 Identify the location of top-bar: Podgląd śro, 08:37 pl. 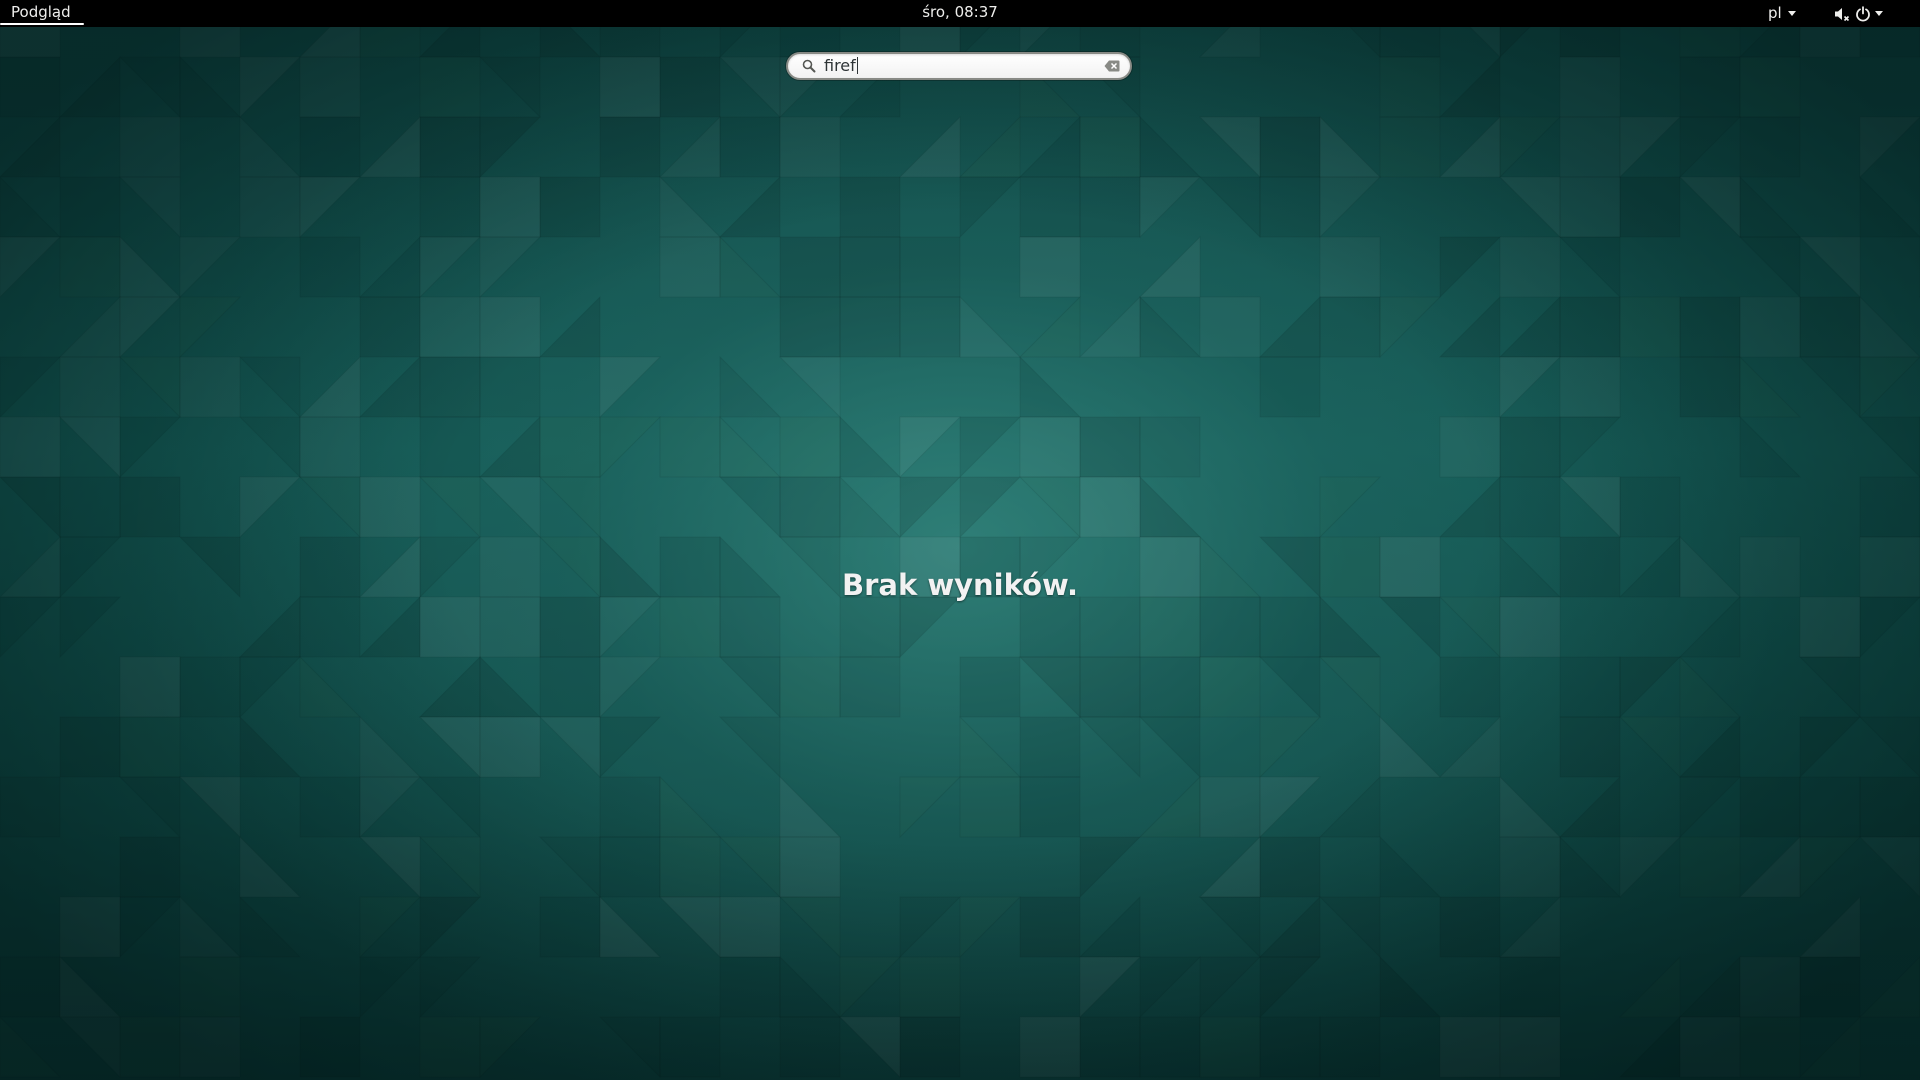
(960, 13).